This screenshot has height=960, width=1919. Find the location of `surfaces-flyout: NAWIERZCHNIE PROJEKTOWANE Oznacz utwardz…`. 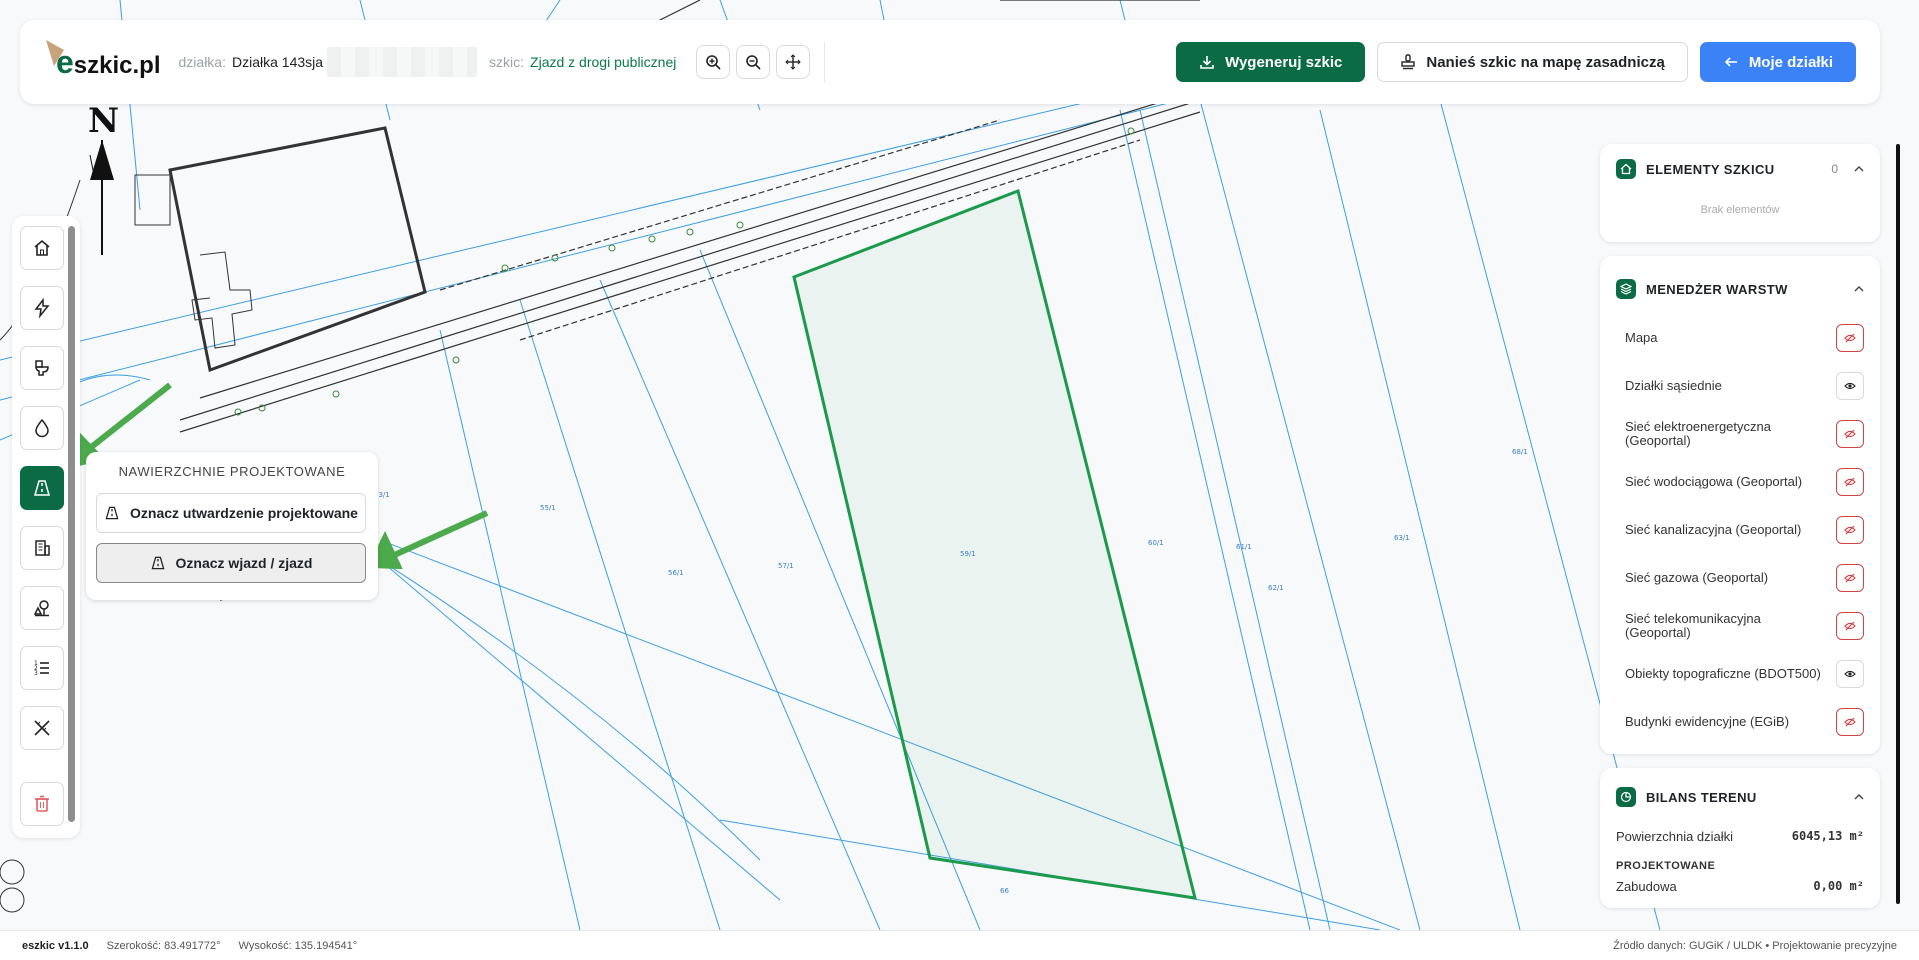

surfaces-flyout: NAWIERZCHNIE PROJEKTOWANE Oznacz utwardz… is located at coordinates (232, 526).